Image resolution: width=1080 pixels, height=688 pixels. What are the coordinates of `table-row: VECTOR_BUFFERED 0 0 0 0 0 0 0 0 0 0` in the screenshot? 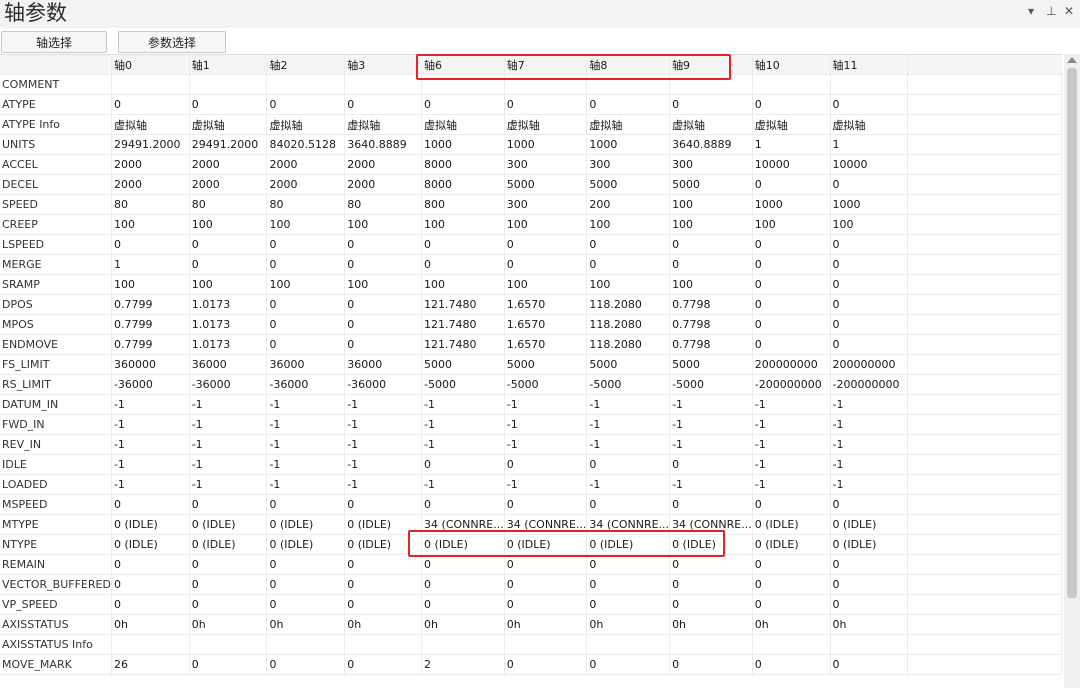 It's located at (531, 584).